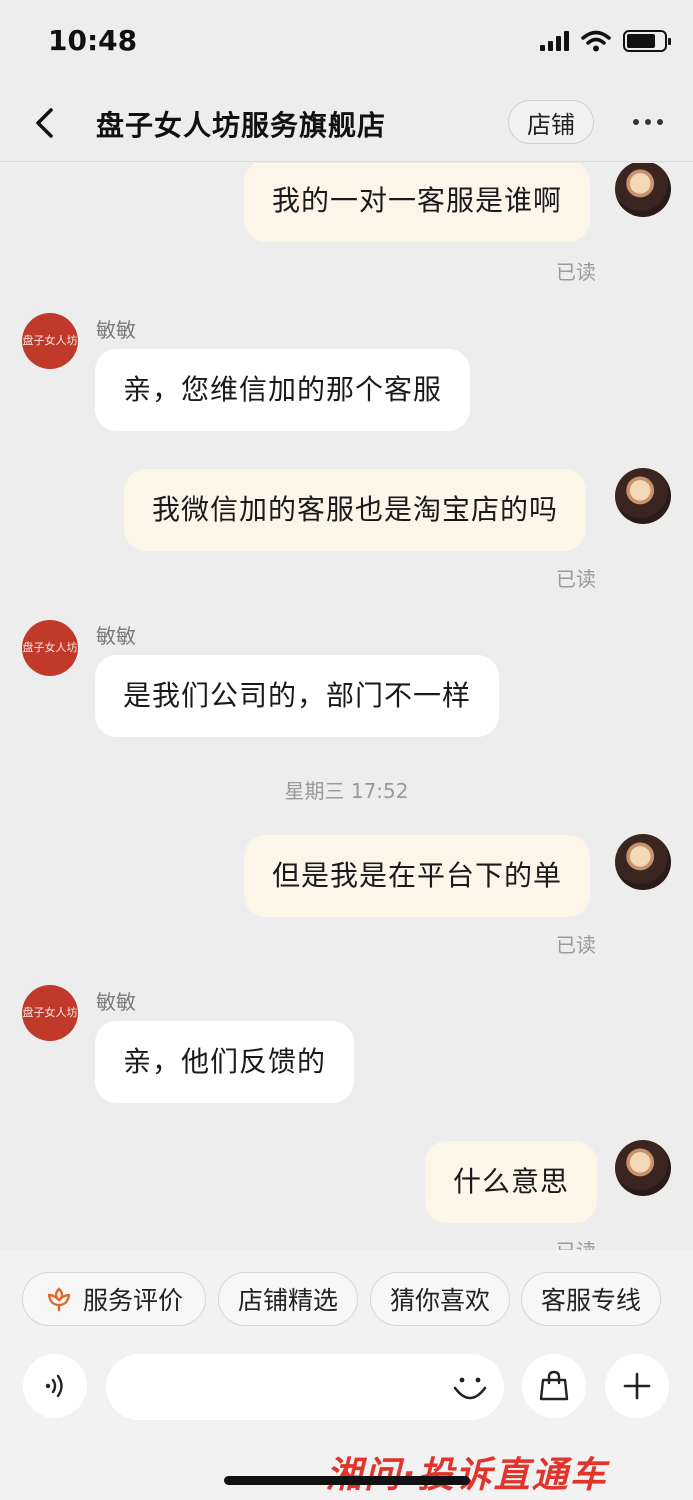 The height and width of the screenshot is (1500, 693). Describe the element at coordinates (355, 510) in the screenshot. I see `message-bubble-me: 我微信加的客服也是淘宝店的吗` at that location.